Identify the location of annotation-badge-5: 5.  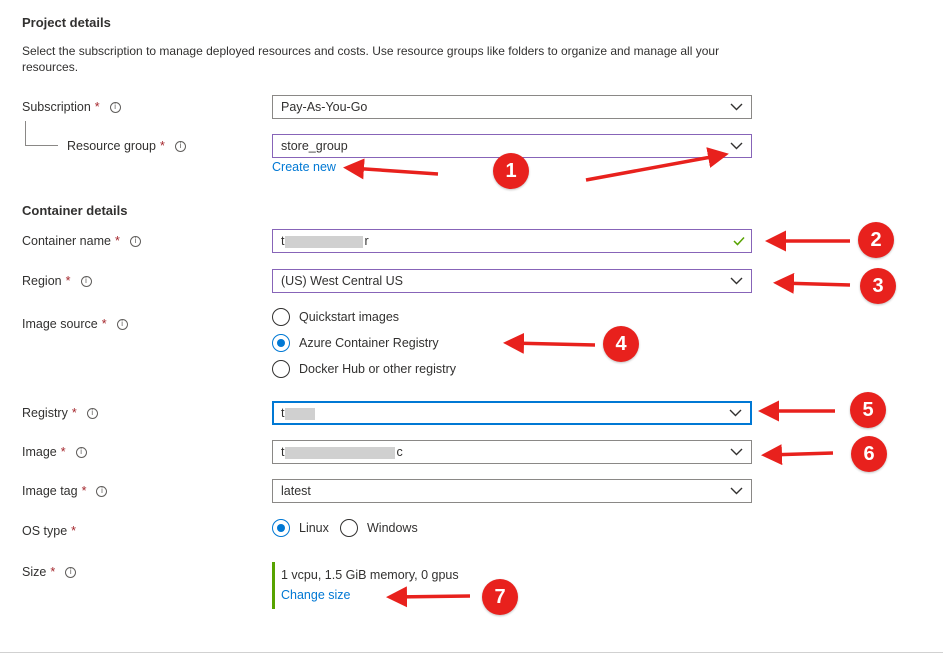
(868, 410).